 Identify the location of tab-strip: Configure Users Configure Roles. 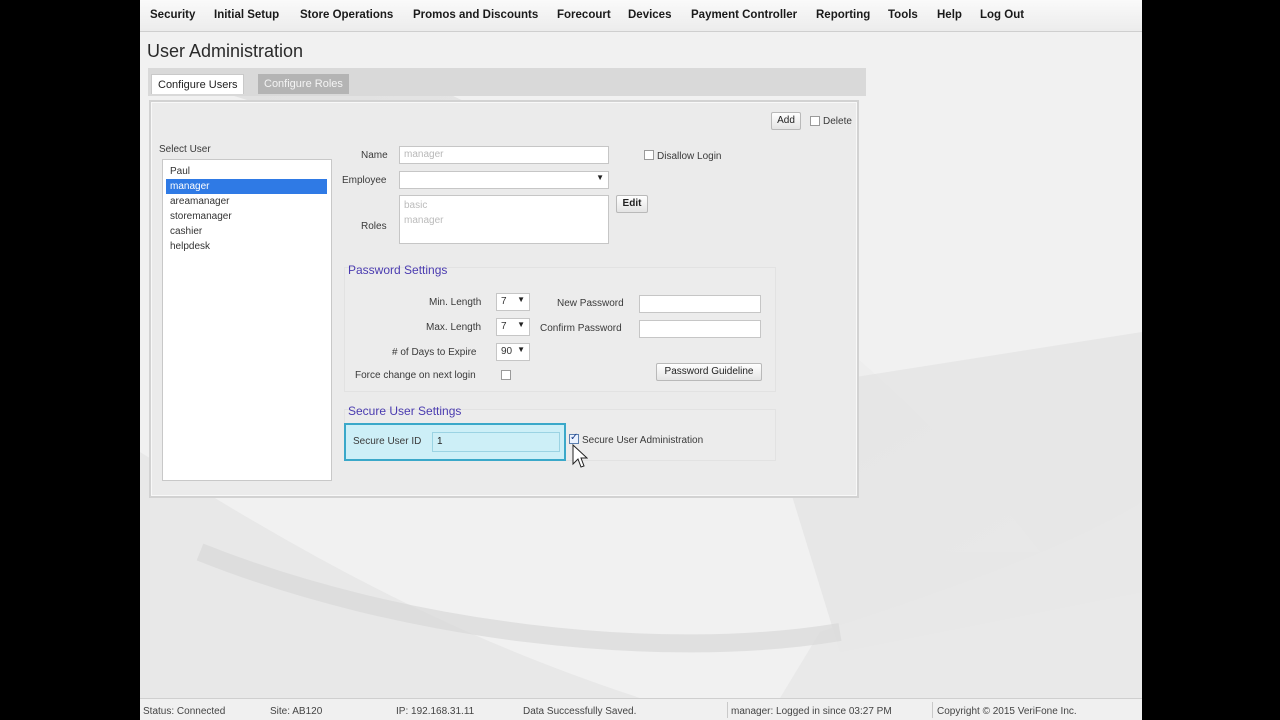
(507, 82).